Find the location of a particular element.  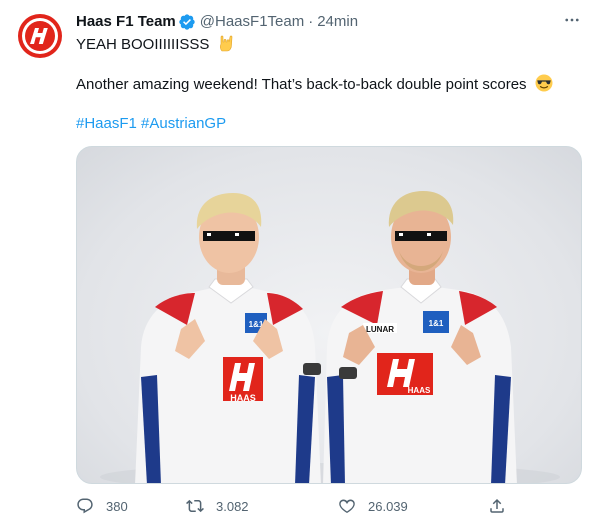

verified-badge-icon is located at coordinates (187, 22).